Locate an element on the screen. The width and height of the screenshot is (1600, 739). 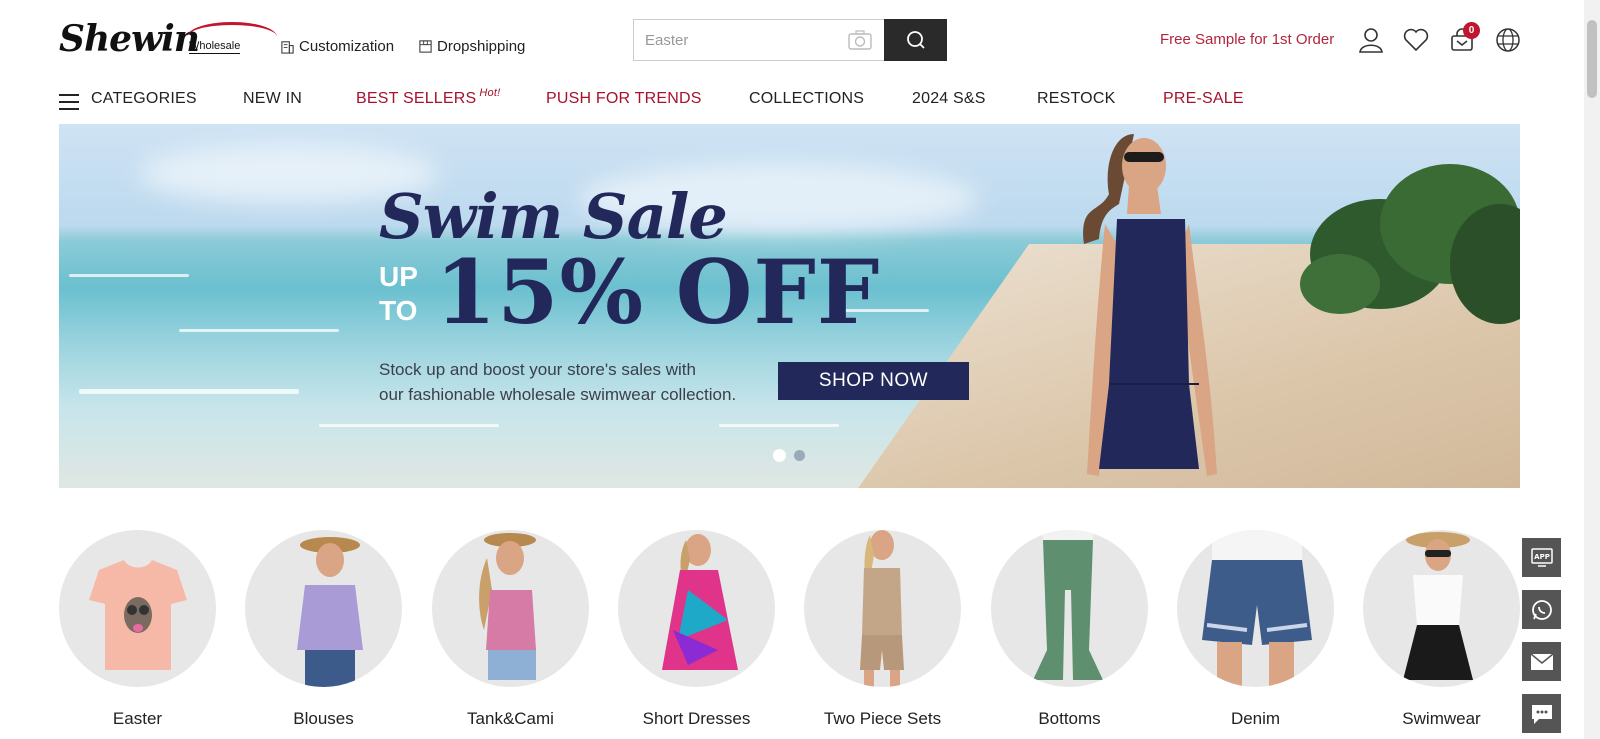
shop-now-button: SHOP NOW is located at coordinates (873, 381).